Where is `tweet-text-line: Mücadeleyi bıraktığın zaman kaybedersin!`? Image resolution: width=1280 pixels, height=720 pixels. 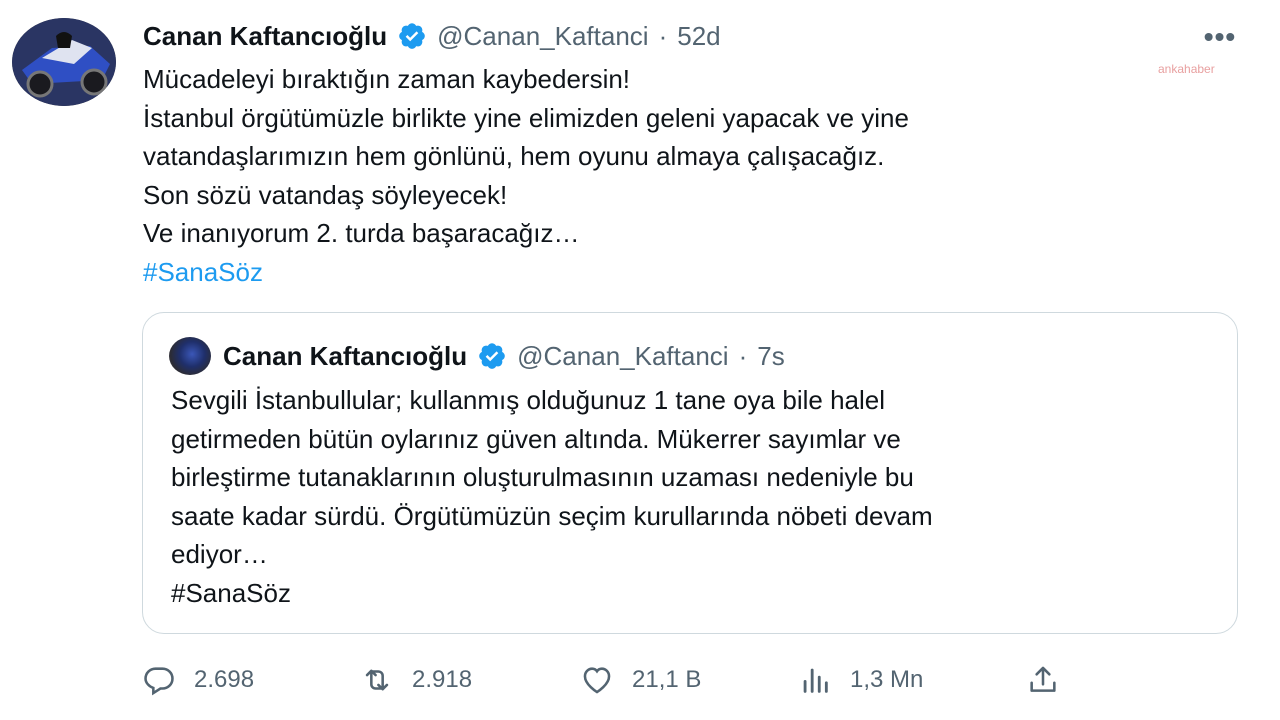
tweet-text-line: Mücadeleyi bıraktığın zaman kaybedersin! is located at coordinates (387, 79).